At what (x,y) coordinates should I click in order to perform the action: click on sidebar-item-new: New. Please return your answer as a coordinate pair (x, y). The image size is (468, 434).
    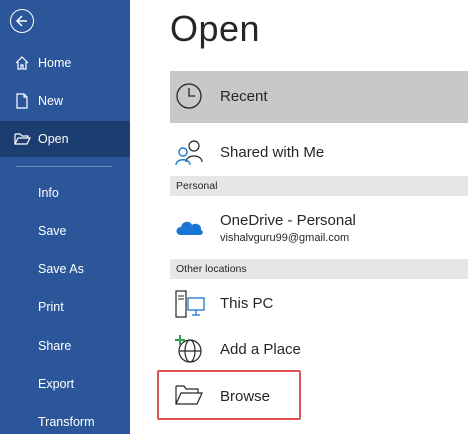
    Looking at the image, I should click on (65, 101).